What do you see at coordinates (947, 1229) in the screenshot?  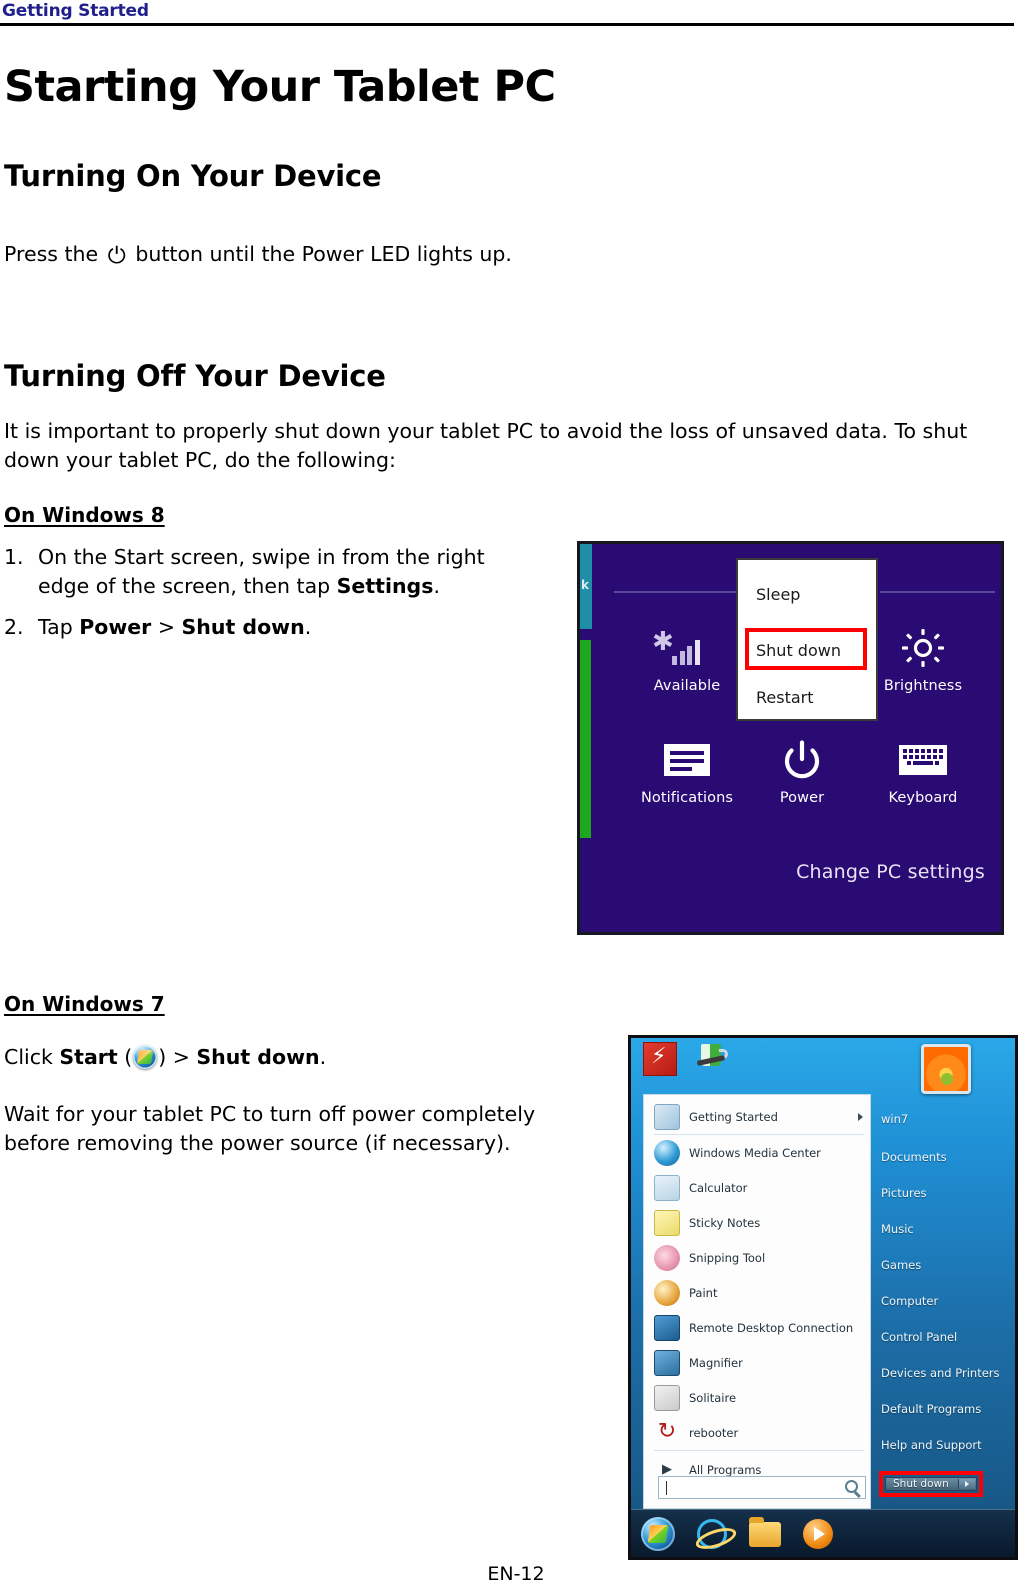 I see `right-link-music: Music` at bounding box center [947, 1229].